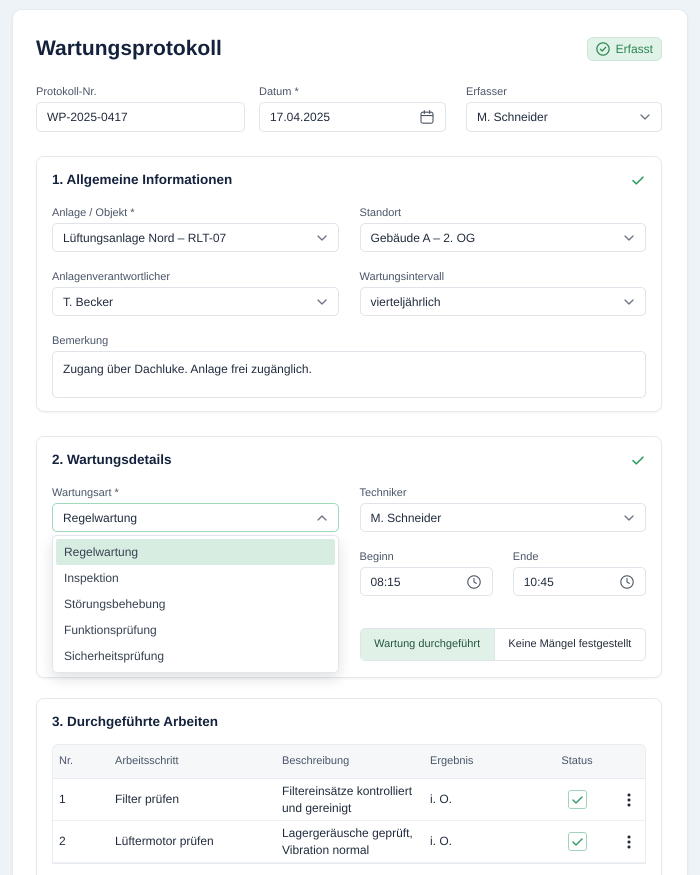  What do you see at coordinates (164, 841) in the screenshot?
I see `table-cell-text: Lüftermotor prüfen` at bounding box center [164, 841].